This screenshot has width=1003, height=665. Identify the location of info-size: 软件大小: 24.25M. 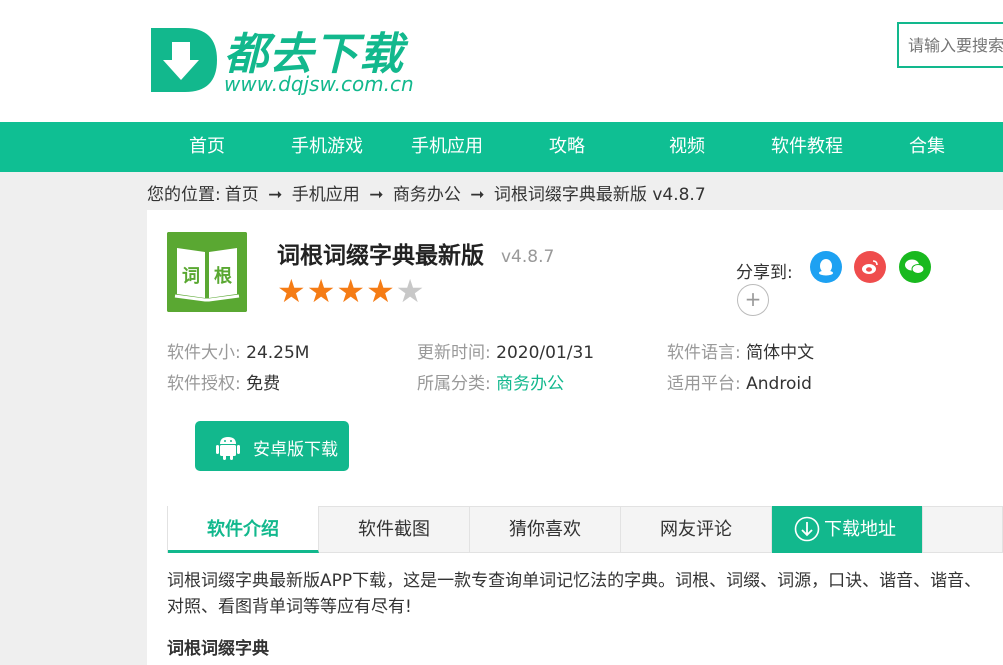
(238, 350).